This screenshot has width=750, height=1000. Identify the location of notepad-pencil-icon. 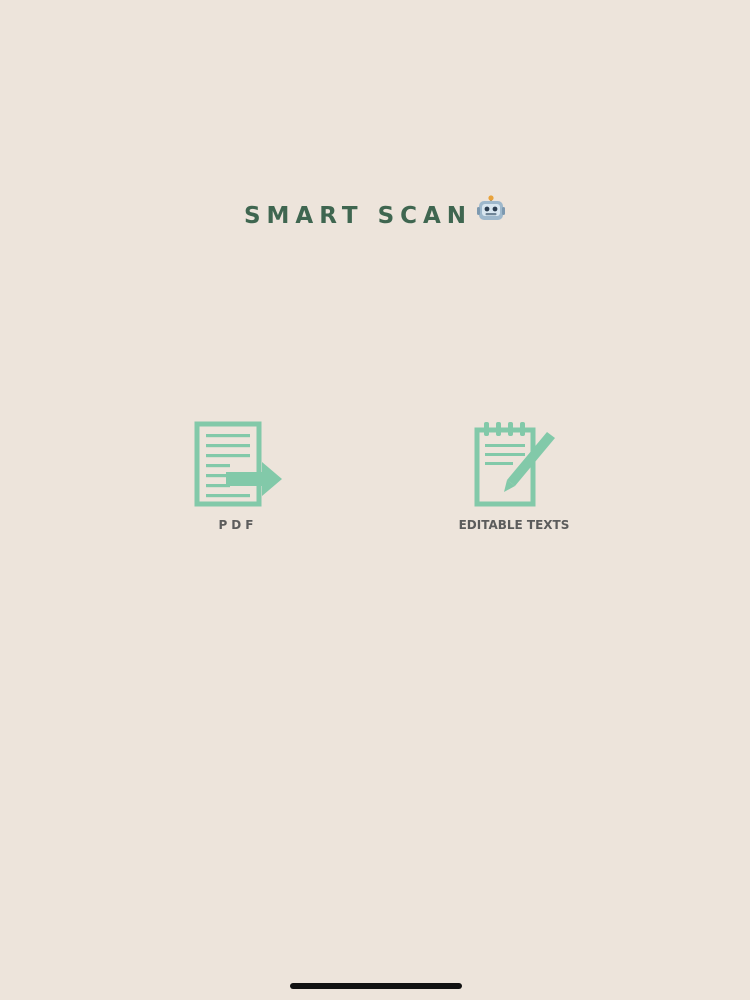
(514, 465).